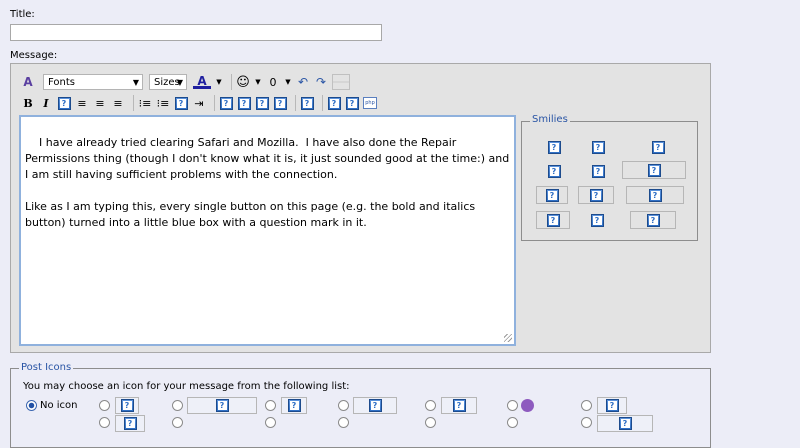 This screenshot has width=800, height=448. What do you see at coordinates (93, 82) in the screenshot?
I see `font-select: Fonts ▼` at bounding box center [93, 82].